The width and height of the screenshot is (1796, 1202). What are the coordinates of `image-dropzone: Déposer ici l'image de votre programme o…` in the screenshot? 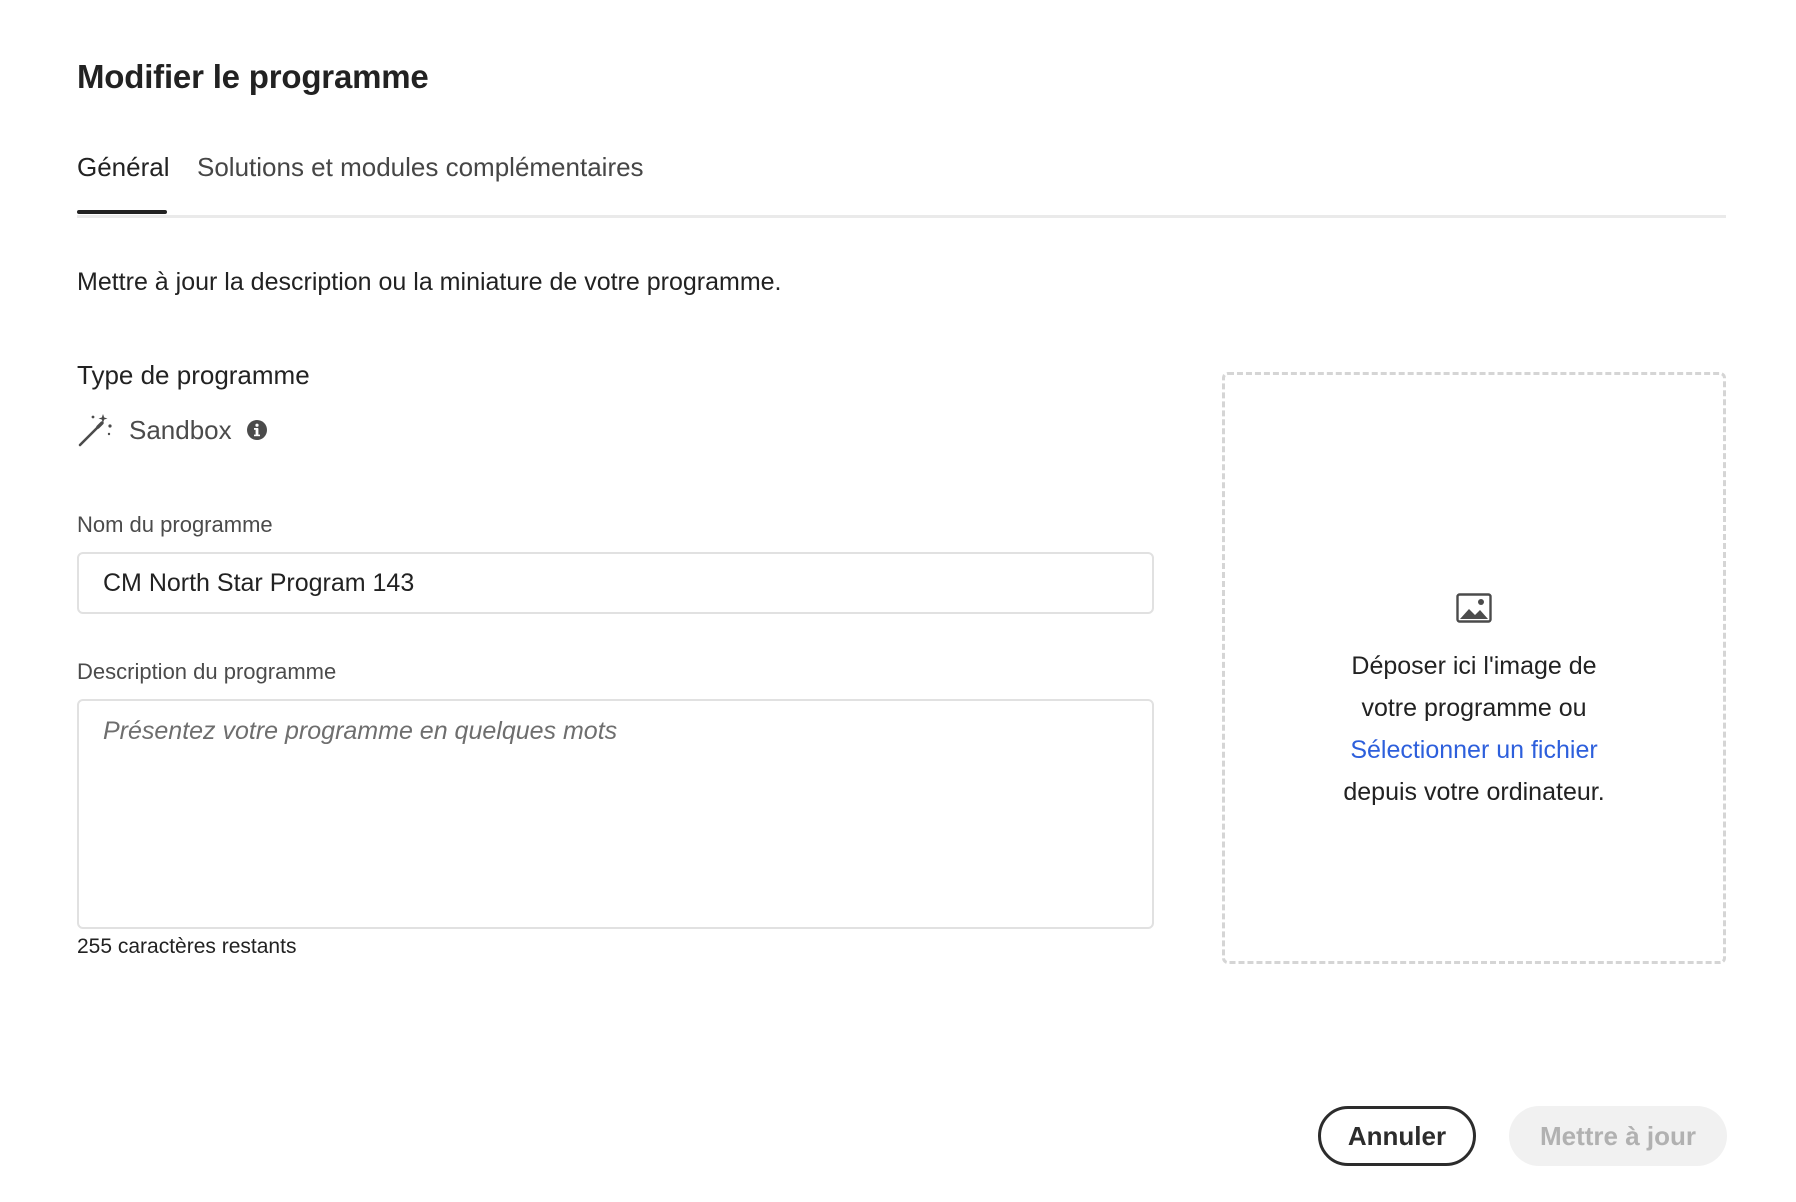 It's located at (1474, 668).